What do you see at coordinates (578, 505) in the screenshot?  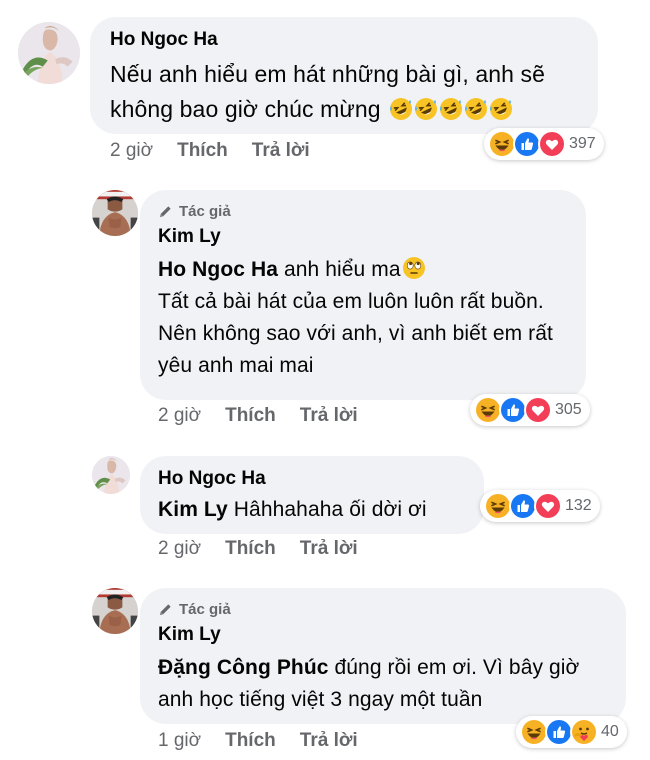 I see `reaction-count: 132` at bounding box center [578, 505].